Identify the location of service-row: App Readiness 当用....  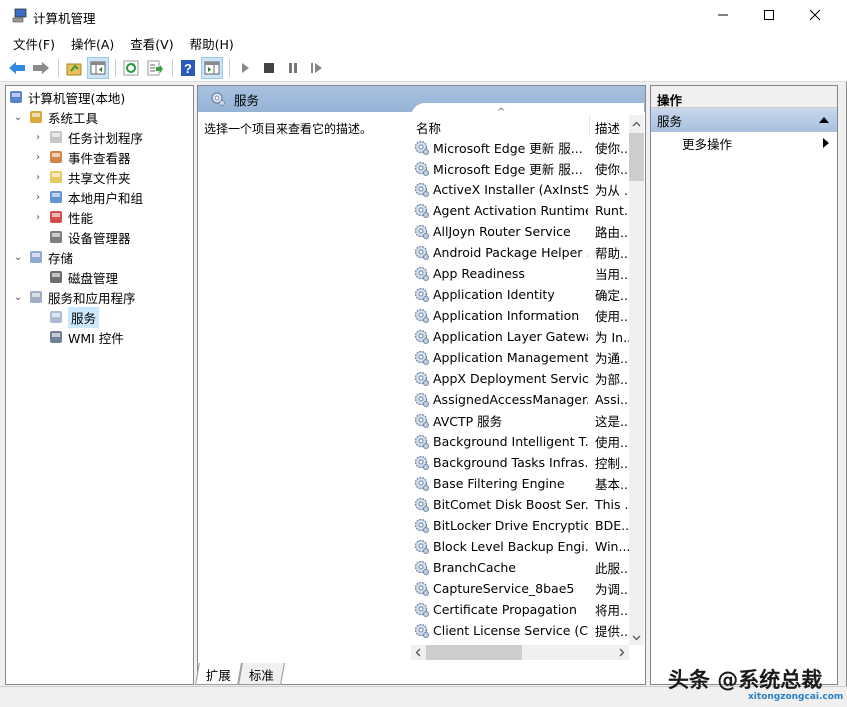
(520, 273).